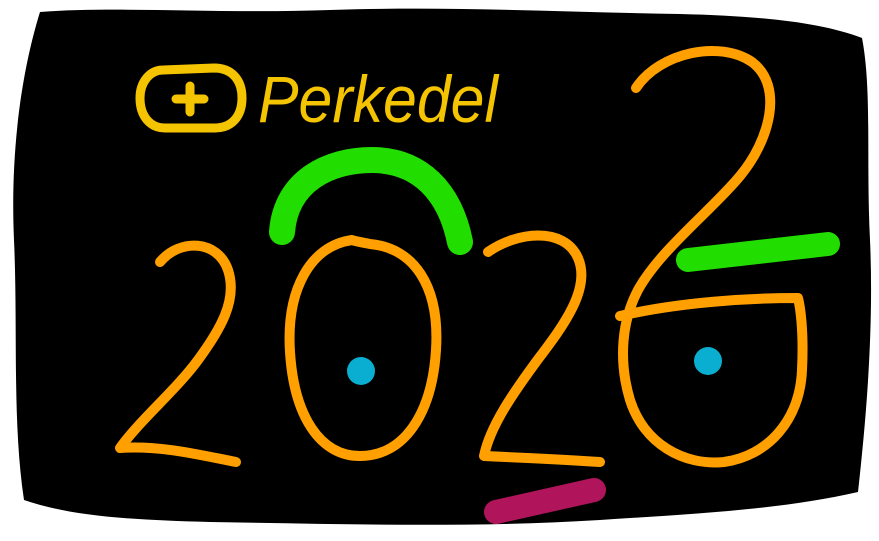 Image resolution: width=879 pixels, height=541 pixels. What do you see at coordinates (379, 99) in the screenshot?
I see `perkedel-label: Perkedel` at bounding box center [379, 99].